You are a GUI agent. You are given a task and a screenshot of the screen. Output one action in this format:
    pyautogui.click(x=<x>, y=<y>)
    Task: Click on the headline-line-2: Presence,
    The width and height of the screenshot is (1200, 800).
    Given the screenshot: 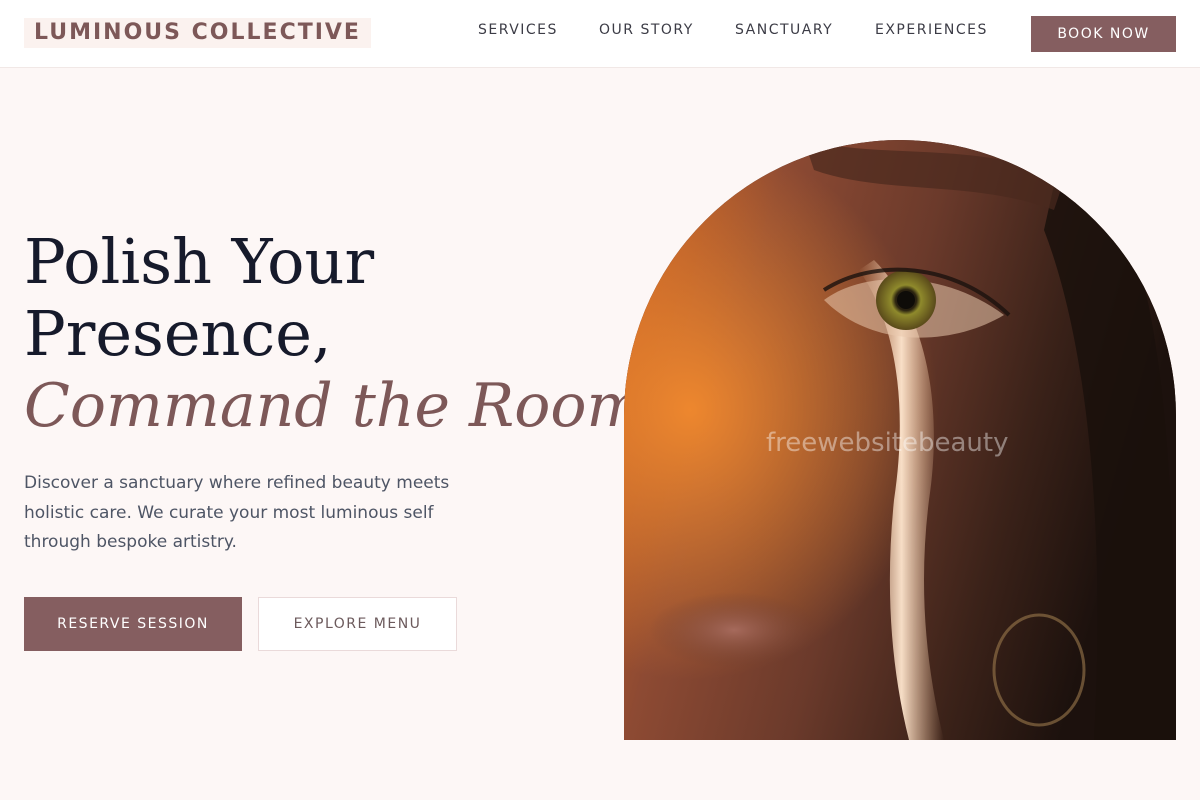 What is the action you would take?
    pyautogui.click(x=178, y=333)
    